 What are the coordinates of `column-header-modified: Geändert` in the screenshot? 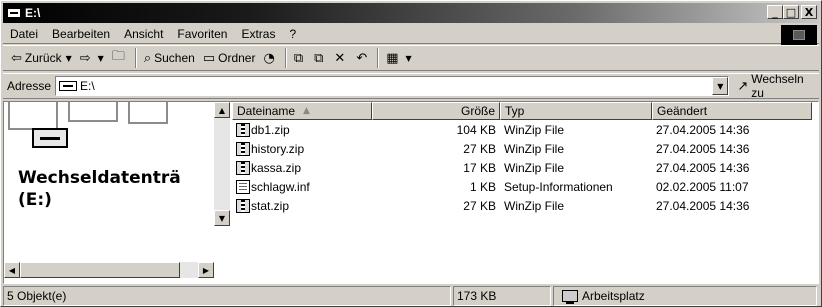 It's located at (732, 111).